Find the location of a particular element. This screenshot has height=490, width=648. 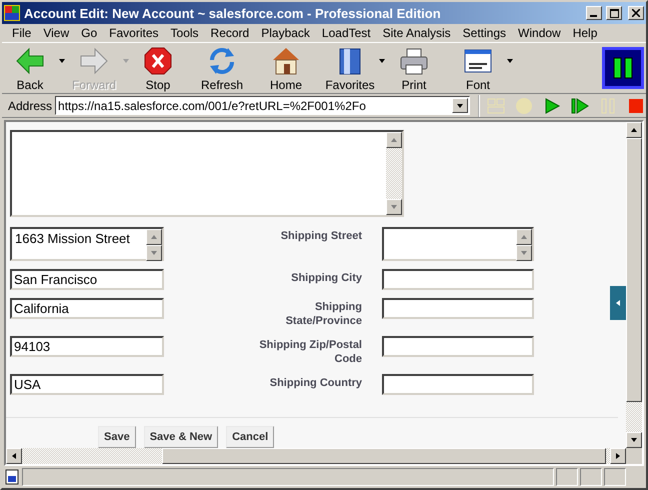

menu-item: Tools is located at coordinates (184, 33).